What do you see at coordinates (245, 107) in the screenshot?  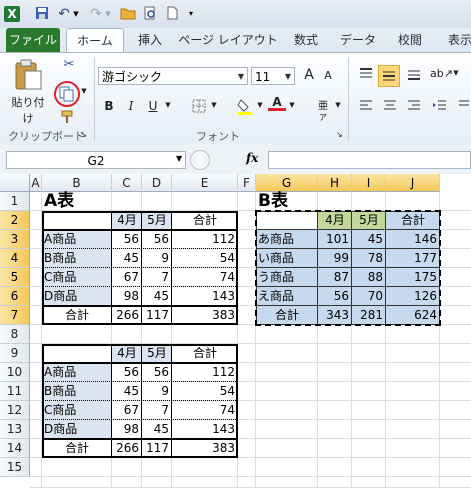 I see `fill-color-icon` at bounding box center [245, 107].